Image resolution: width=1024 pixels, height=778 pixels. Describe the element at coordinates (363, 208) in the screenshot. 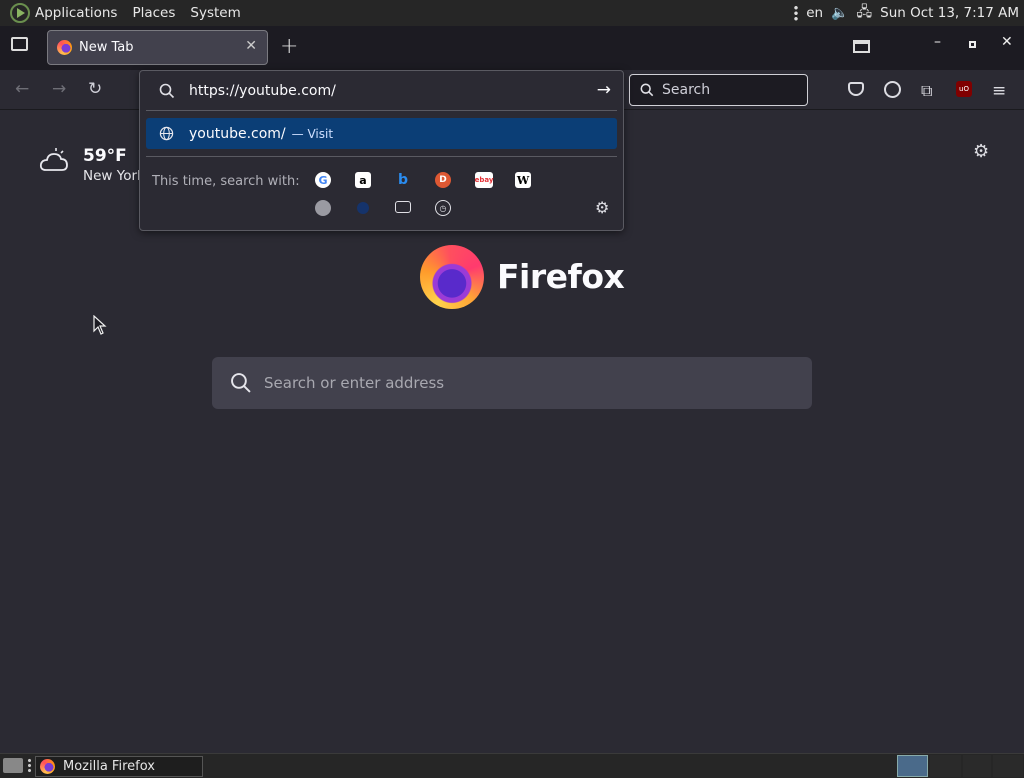

I see `bookmarks-icon` at that location.